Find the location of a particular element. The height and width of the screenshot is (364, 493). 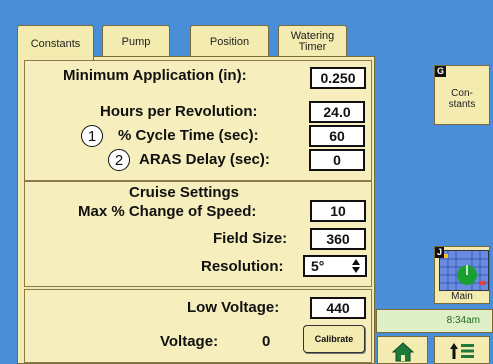

home-button is located at coordinates (402, 350).